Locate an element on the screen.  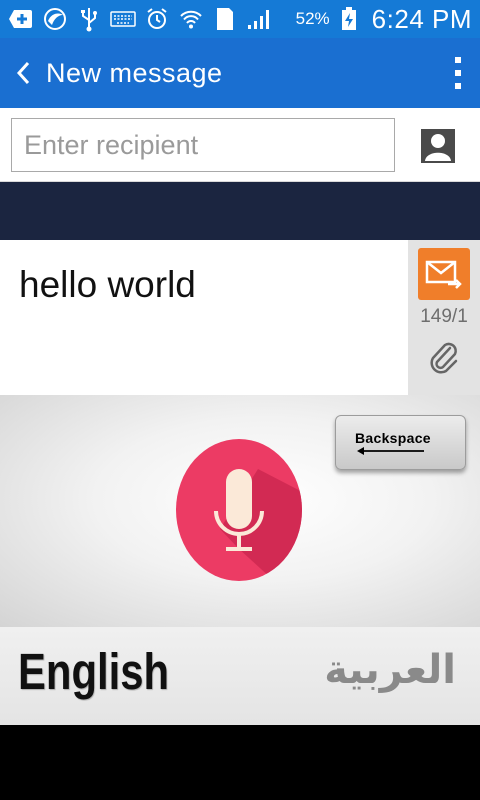
microphone-button is located at coordinates (239, 510).